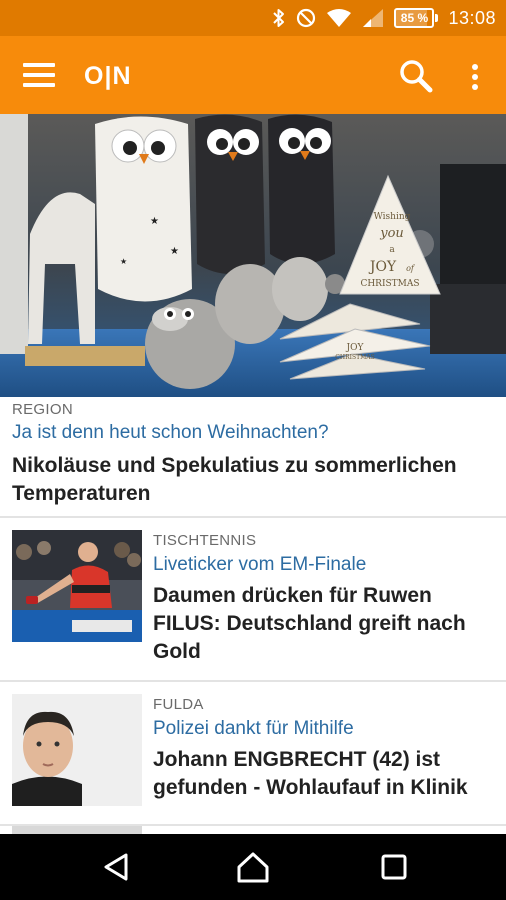 The width and height of the screenshot is (506, 900). What do you see at coordinates (253, 728) in the screenshot?
I see `article-kicker: Polizei dankt für Mithilfe` at bounding box center [253, 728].